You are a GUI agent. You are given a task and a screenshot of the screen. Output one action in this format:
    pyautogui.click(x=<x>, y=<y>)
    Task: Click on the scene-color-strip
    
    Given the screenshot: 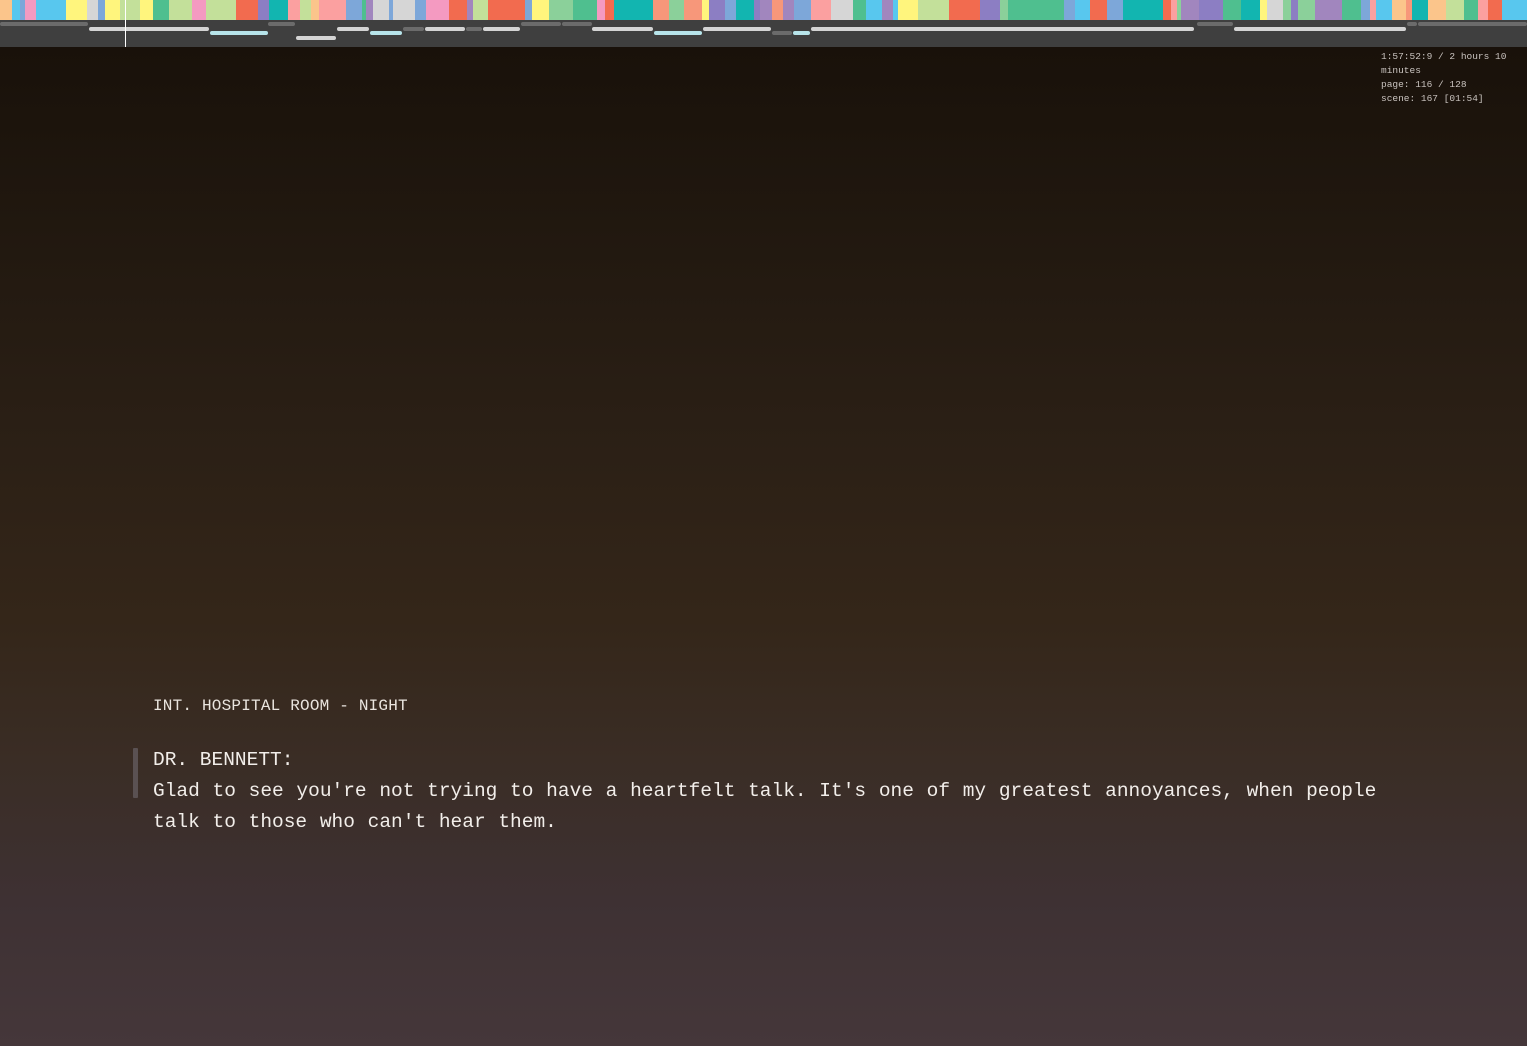 What is the action you would take?
    pyautogui.click(x=763, y=10)
    